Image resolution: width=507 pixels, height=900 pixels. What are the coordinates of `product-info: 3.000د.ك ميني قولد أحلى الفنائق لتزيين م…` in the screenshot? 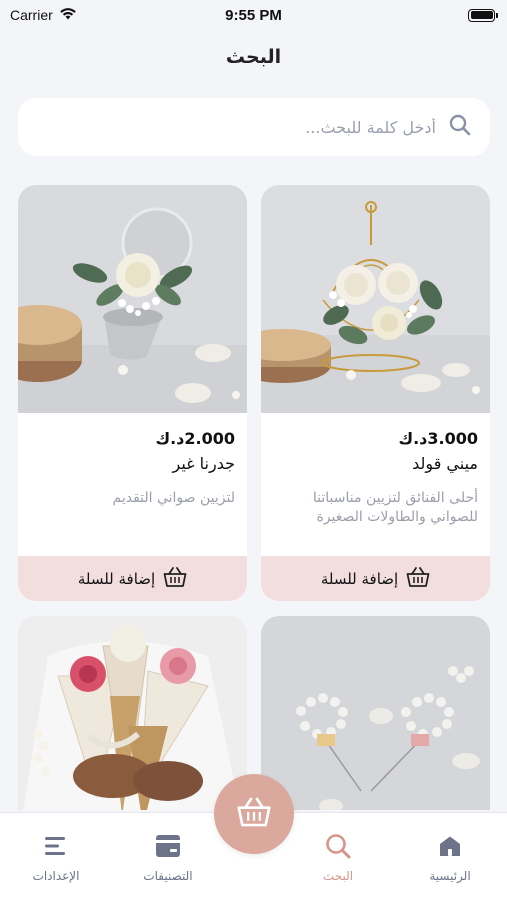 It's located at (375, 484).